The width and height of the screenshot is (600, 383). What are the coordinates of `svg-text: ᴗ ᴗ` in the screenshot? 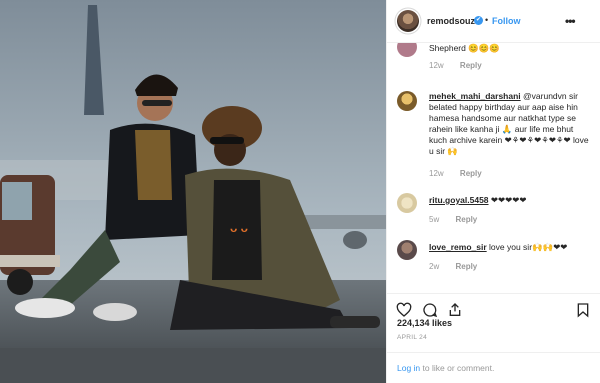 It's located at (239, 228).